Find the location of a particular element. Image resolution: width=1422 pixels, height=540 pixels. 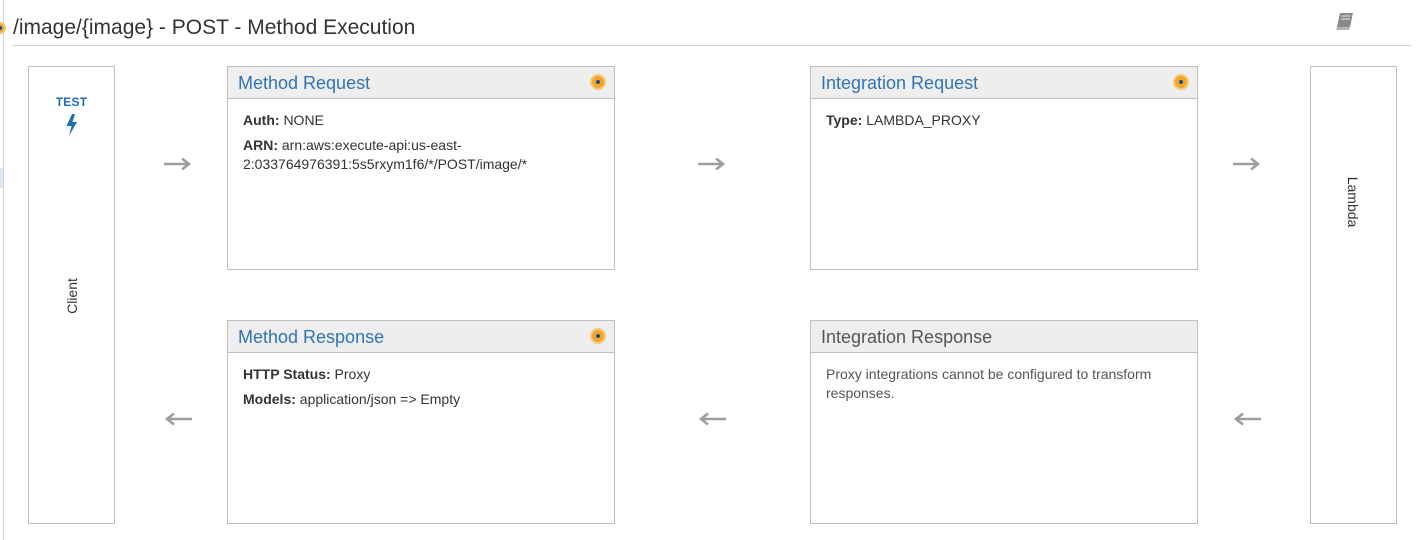

lambda-panel: Lambda is located at coordinates (1353, 295).